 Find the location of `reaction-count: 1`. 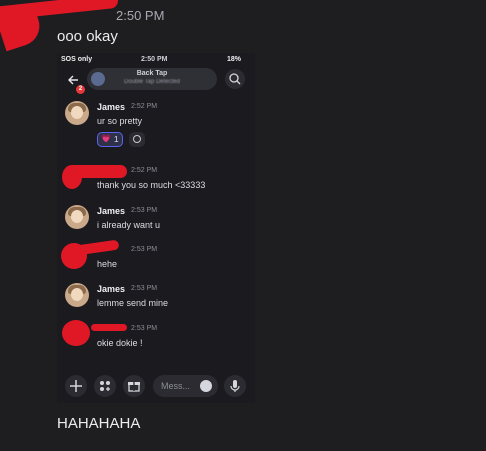

reaction-count: 1 is located at coordinates (116, 139).